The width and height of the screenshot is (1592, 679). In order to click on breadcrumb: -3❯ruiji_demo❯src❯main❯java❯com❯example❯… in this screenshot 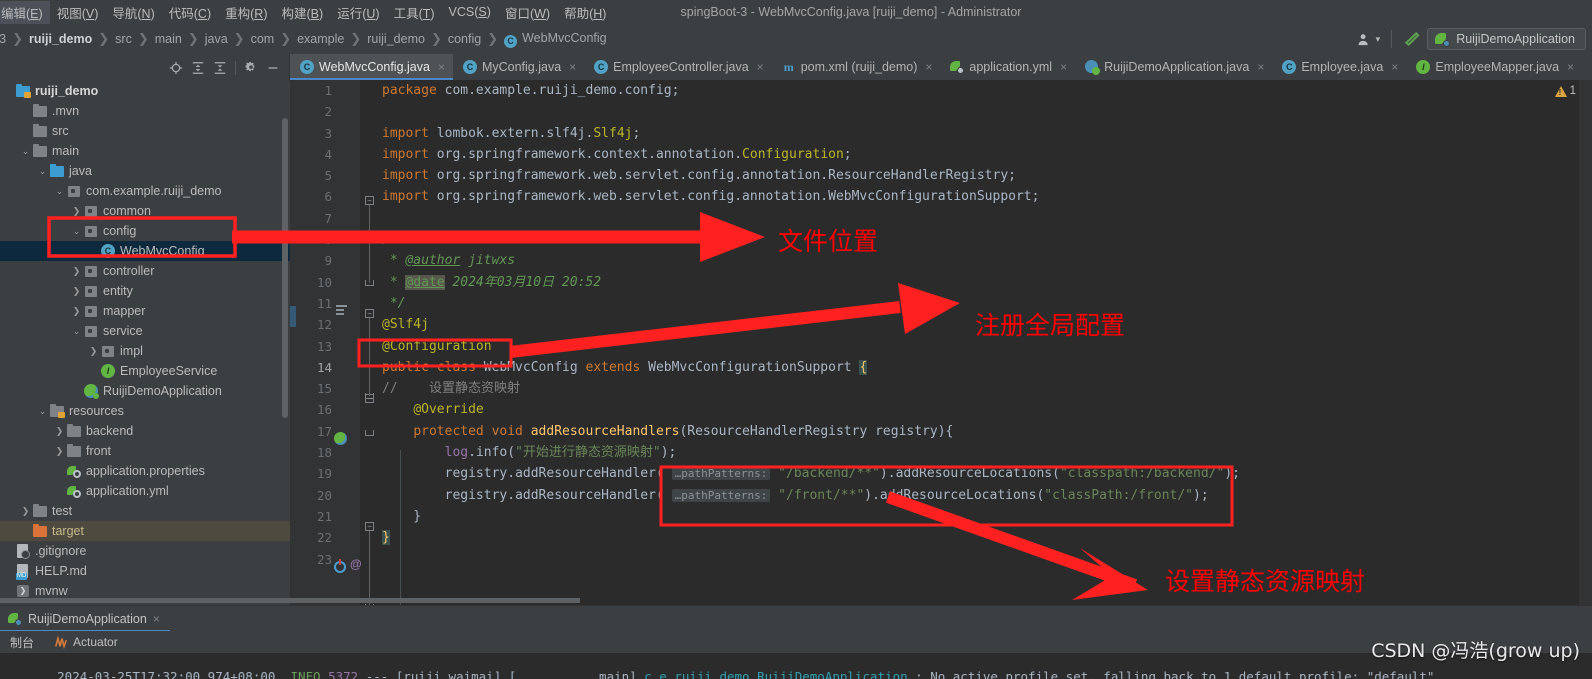, I will do `click(306, 39)`.